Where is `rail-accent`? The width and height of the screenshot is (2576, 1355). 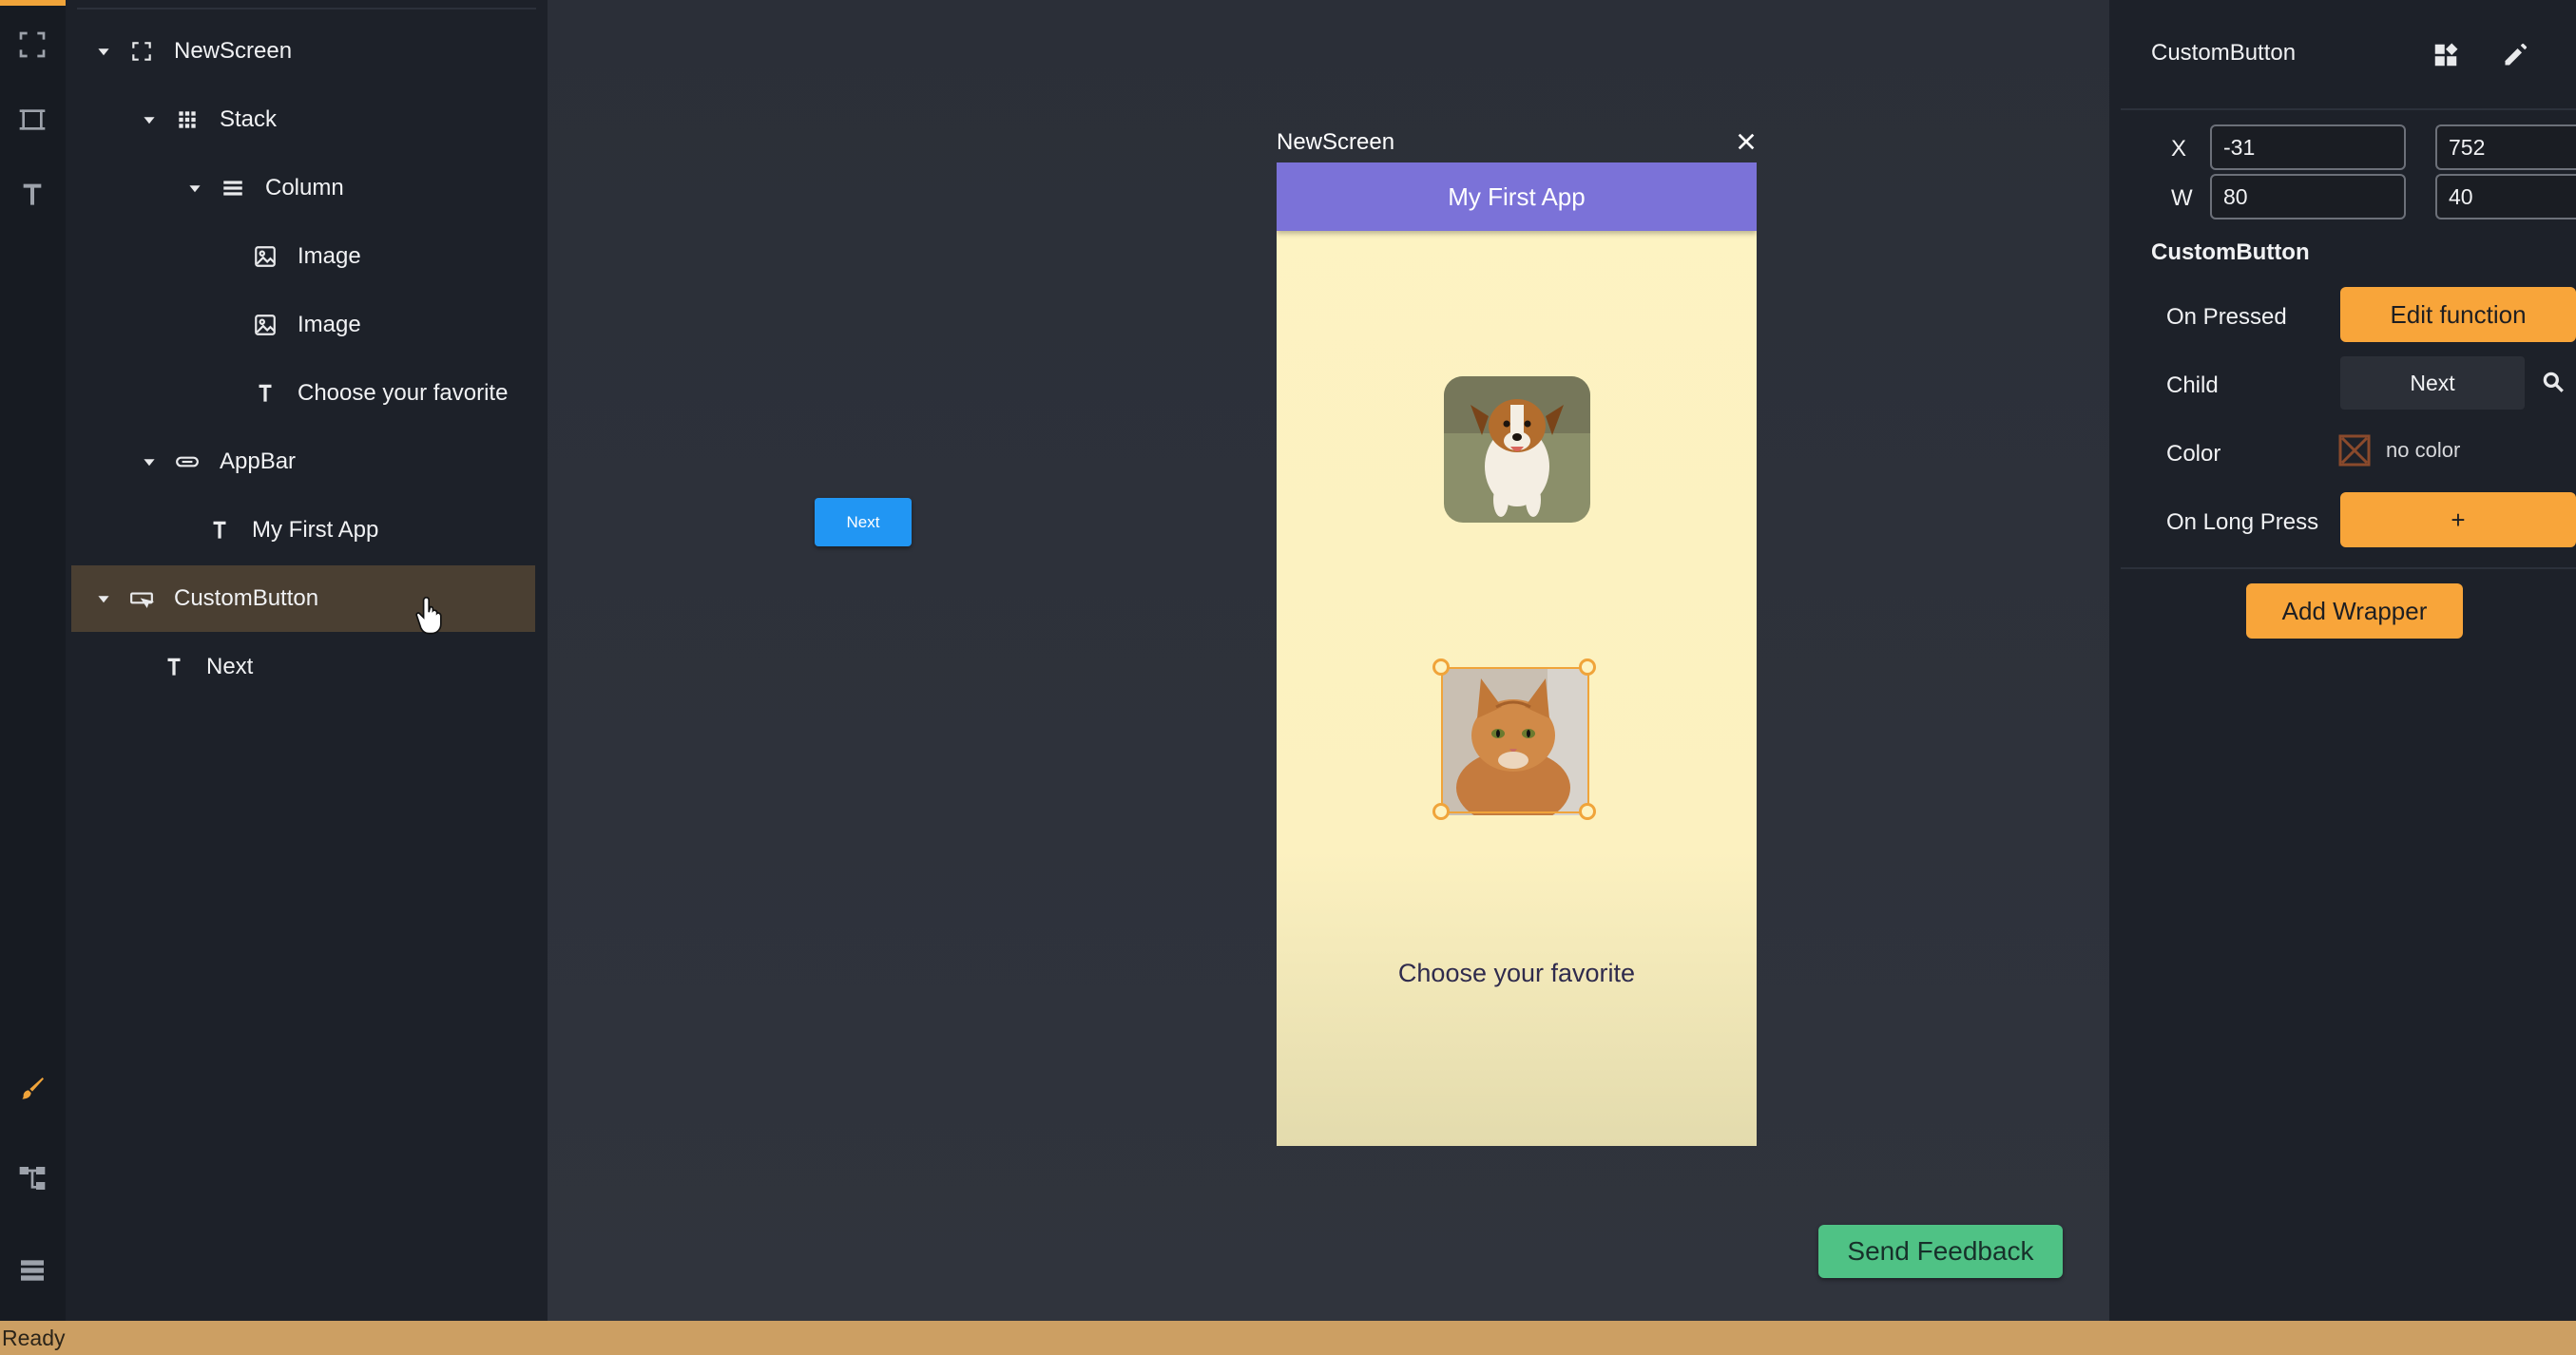
rail-accent is located at coordinates (33, 3).